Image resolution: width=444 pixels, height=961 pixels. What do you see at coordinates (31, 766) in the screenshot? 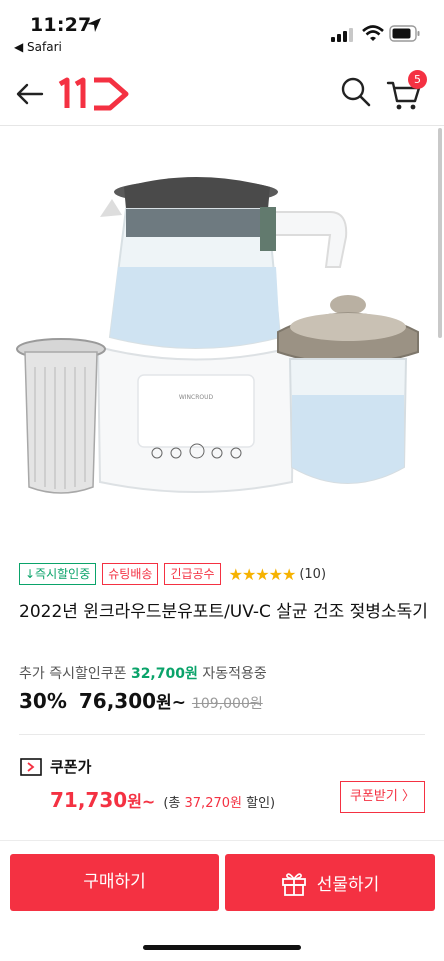
I see `coupon-icon` at bounding box center [31, 766].